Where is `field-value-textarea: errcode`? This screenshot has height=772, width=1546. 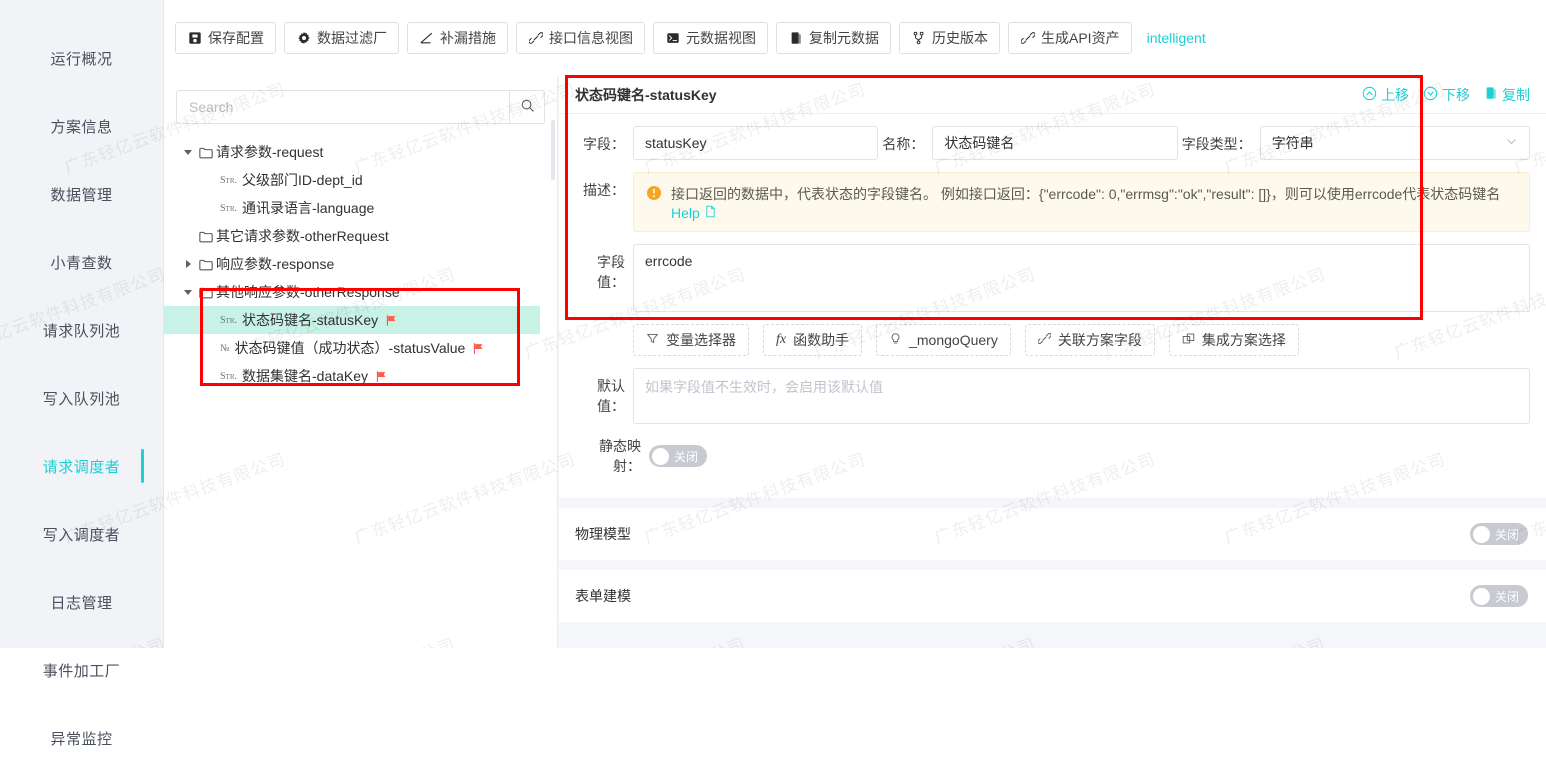
field-value-textarea: errcode is located at coordinates (1081, 278).